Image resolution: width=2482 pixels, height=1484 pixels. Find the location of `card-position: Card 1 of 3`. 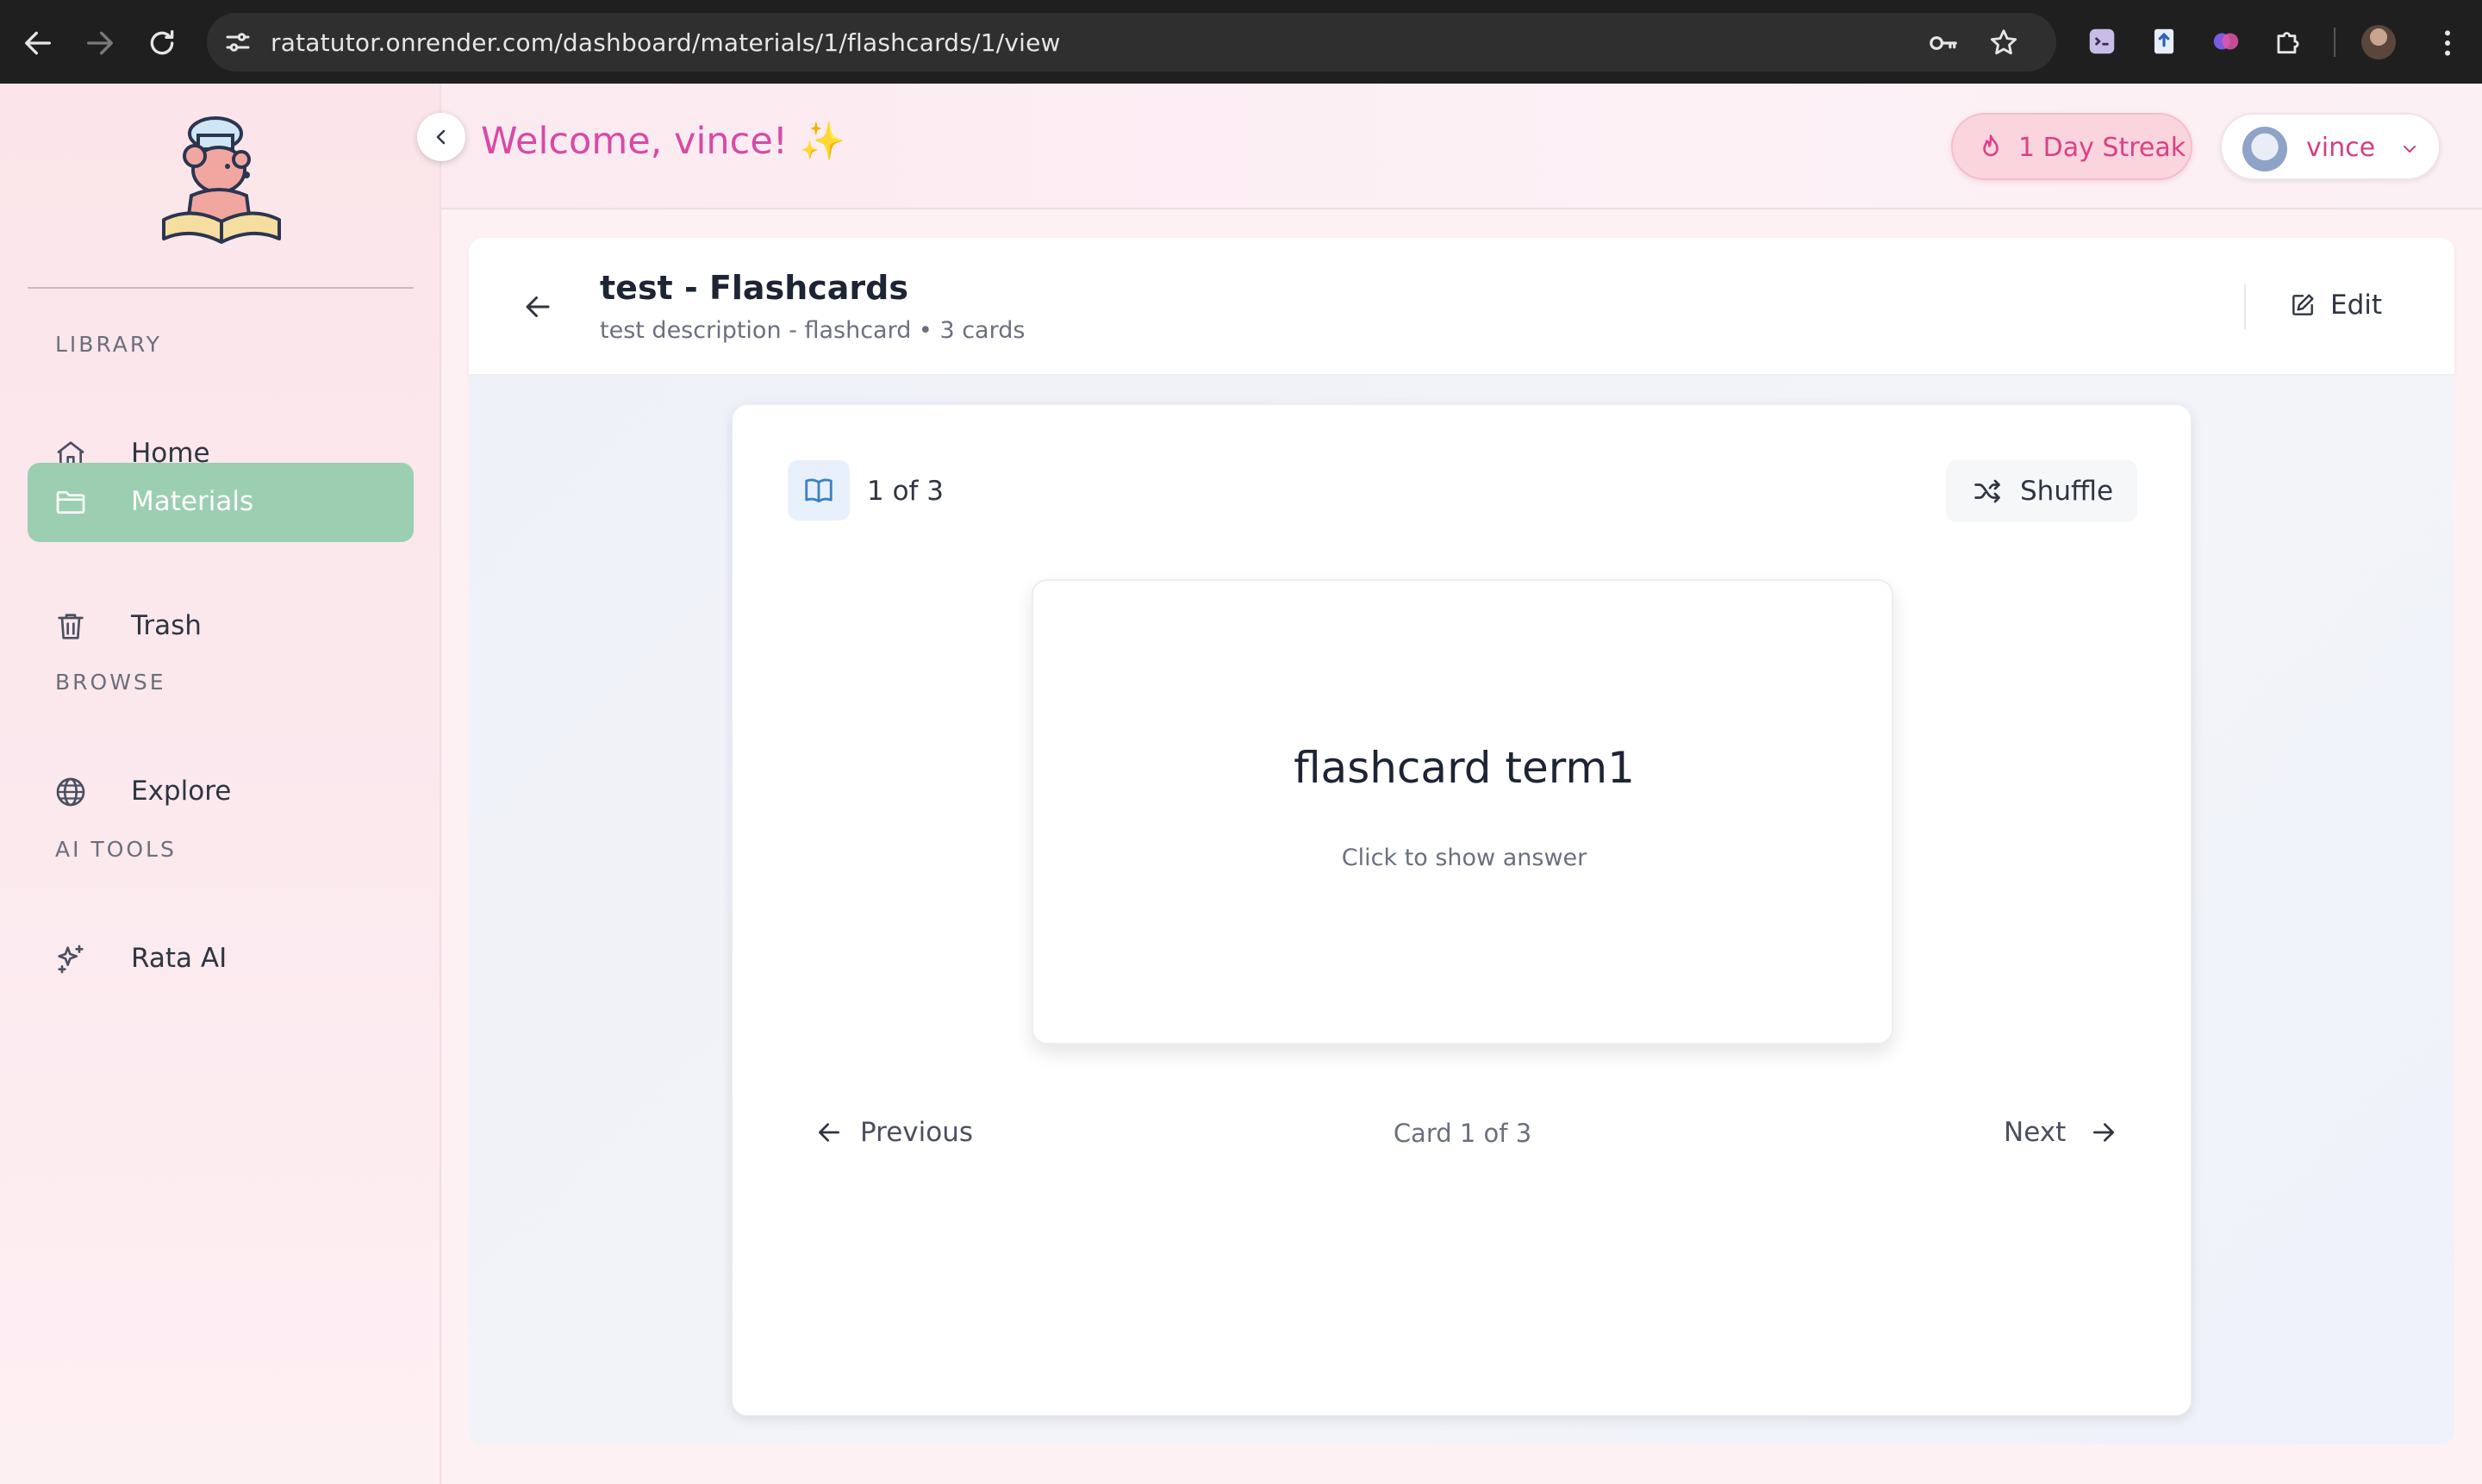

card-position: Card 1 of 3 is located at coordinates (1462, 1133).